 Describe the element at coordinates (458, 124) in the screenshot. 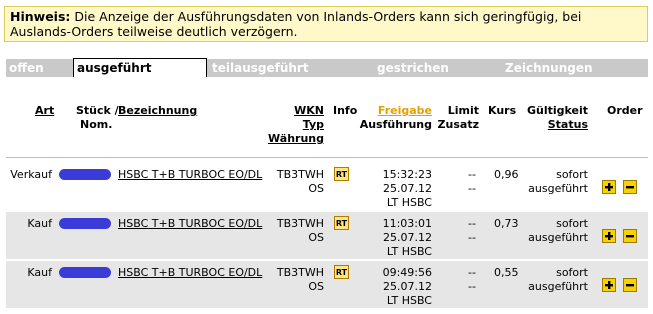

I see `col-zusatz: Zusatz` at that location.